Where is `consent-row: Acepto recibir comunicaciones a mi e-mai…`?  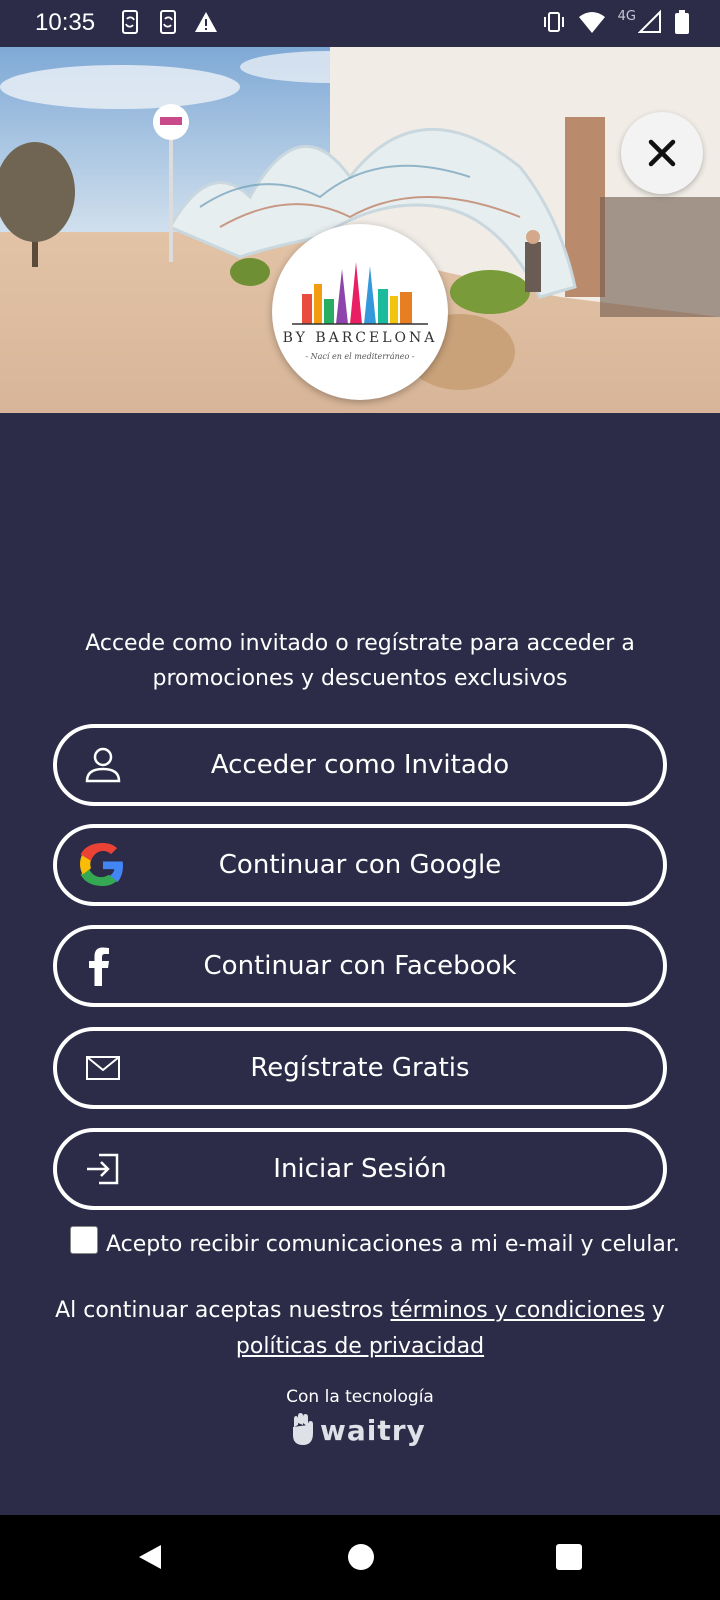
consent-row: Acepto recibir comunicaciones a mi e-mai… is located at coordinates (375, 1242).